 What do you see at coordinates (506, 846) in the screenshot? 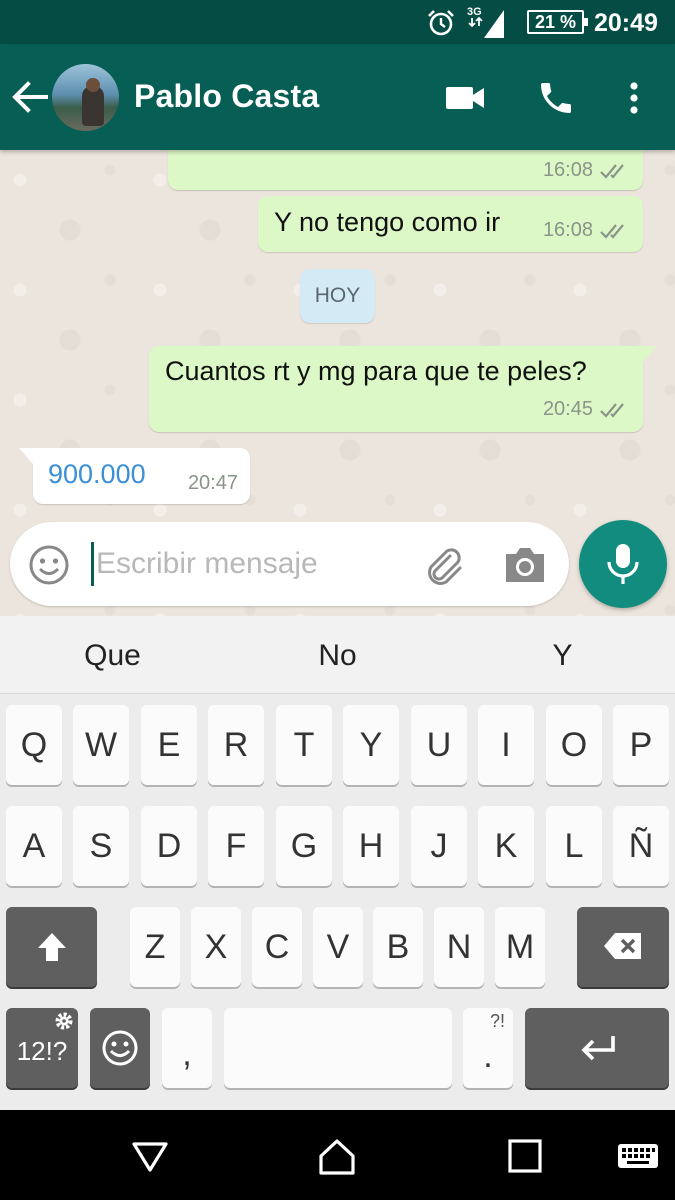
I see `key-k: K` at bounding box center [506, 846].